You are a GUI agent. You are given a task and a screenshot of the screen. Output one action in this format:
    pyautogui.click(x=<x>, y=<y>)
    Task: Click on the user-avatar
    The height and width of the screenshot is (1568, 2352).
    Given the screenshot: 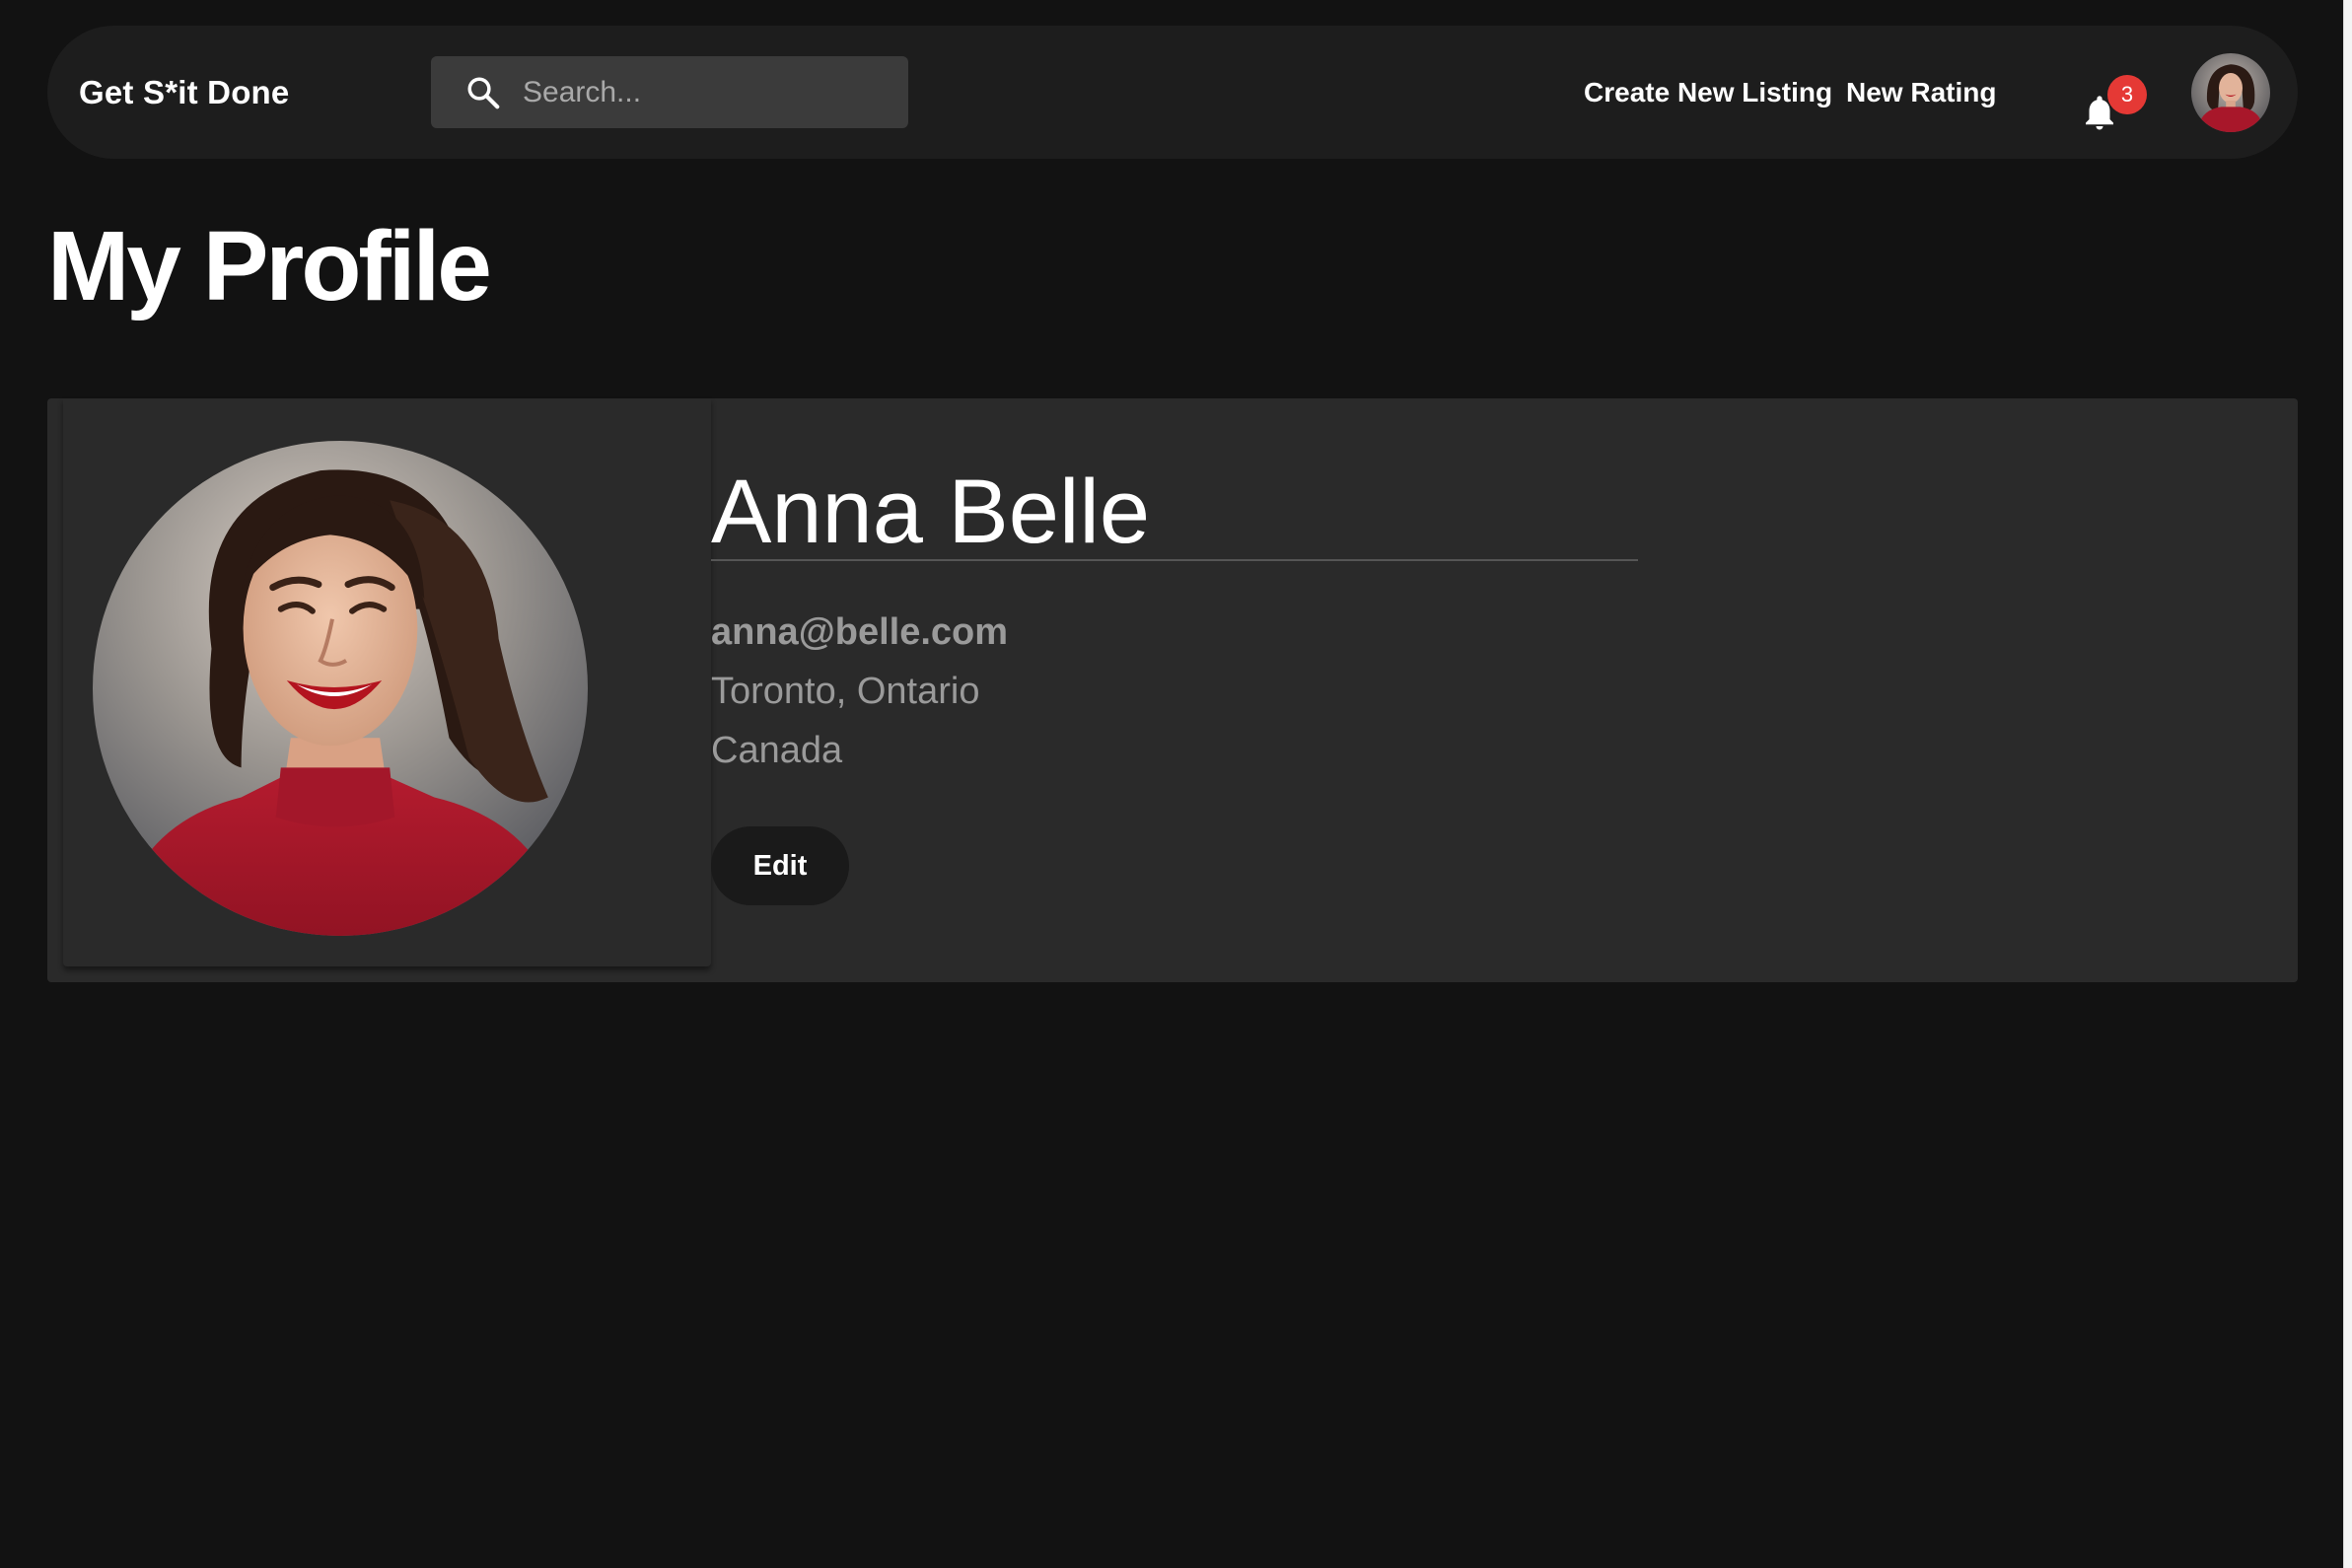 What is the action you would take?
    pyautogui.click(x=2230, y=92)
    